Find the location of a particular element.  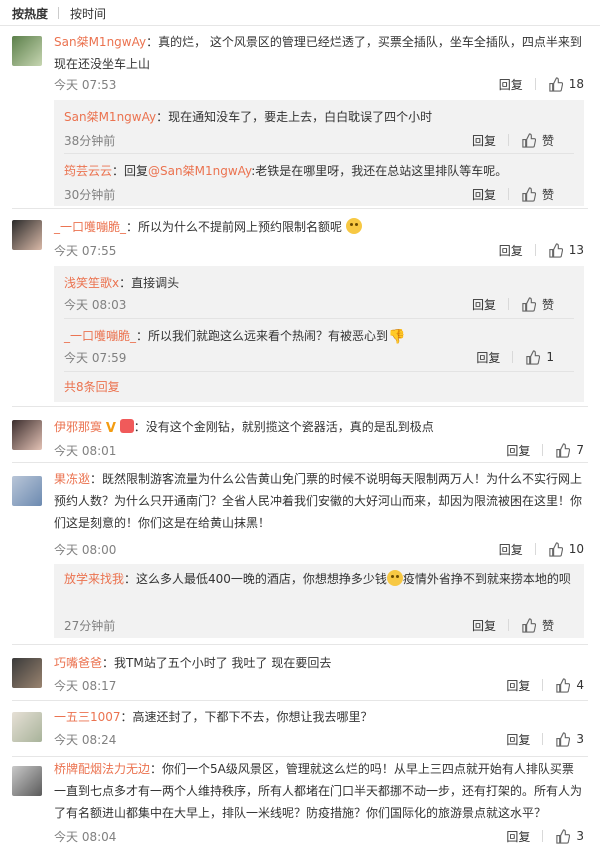

comment-actions: 回复 10 is located at coordinates (541, 549).